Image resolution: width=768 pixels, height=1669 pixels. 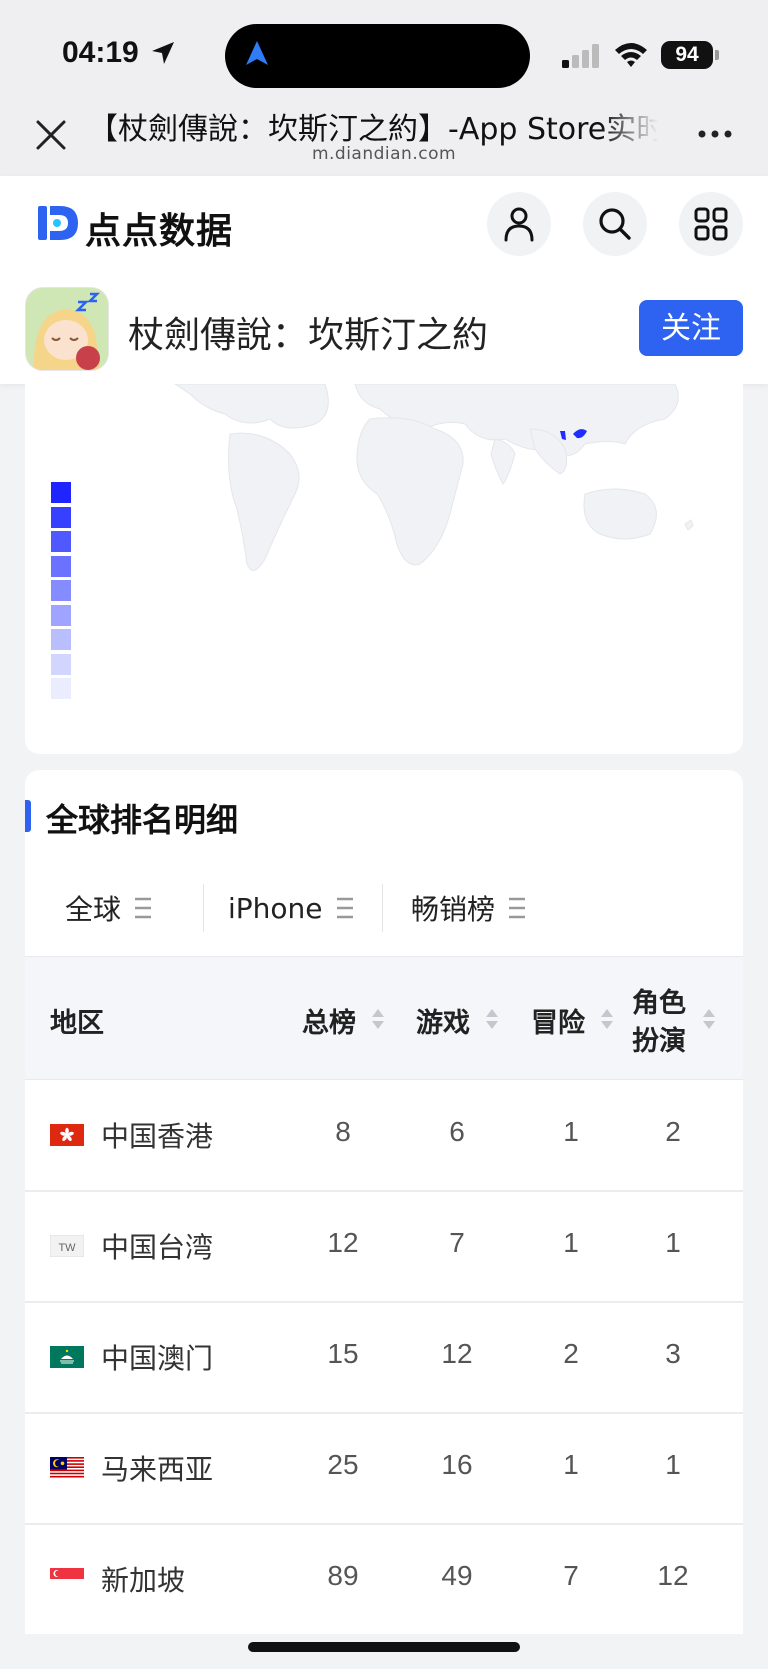 What do you see at coordinates (77, 1023) in the screenshot?
I see `column-header-region: 地区` at bounding box center [77, 1023].